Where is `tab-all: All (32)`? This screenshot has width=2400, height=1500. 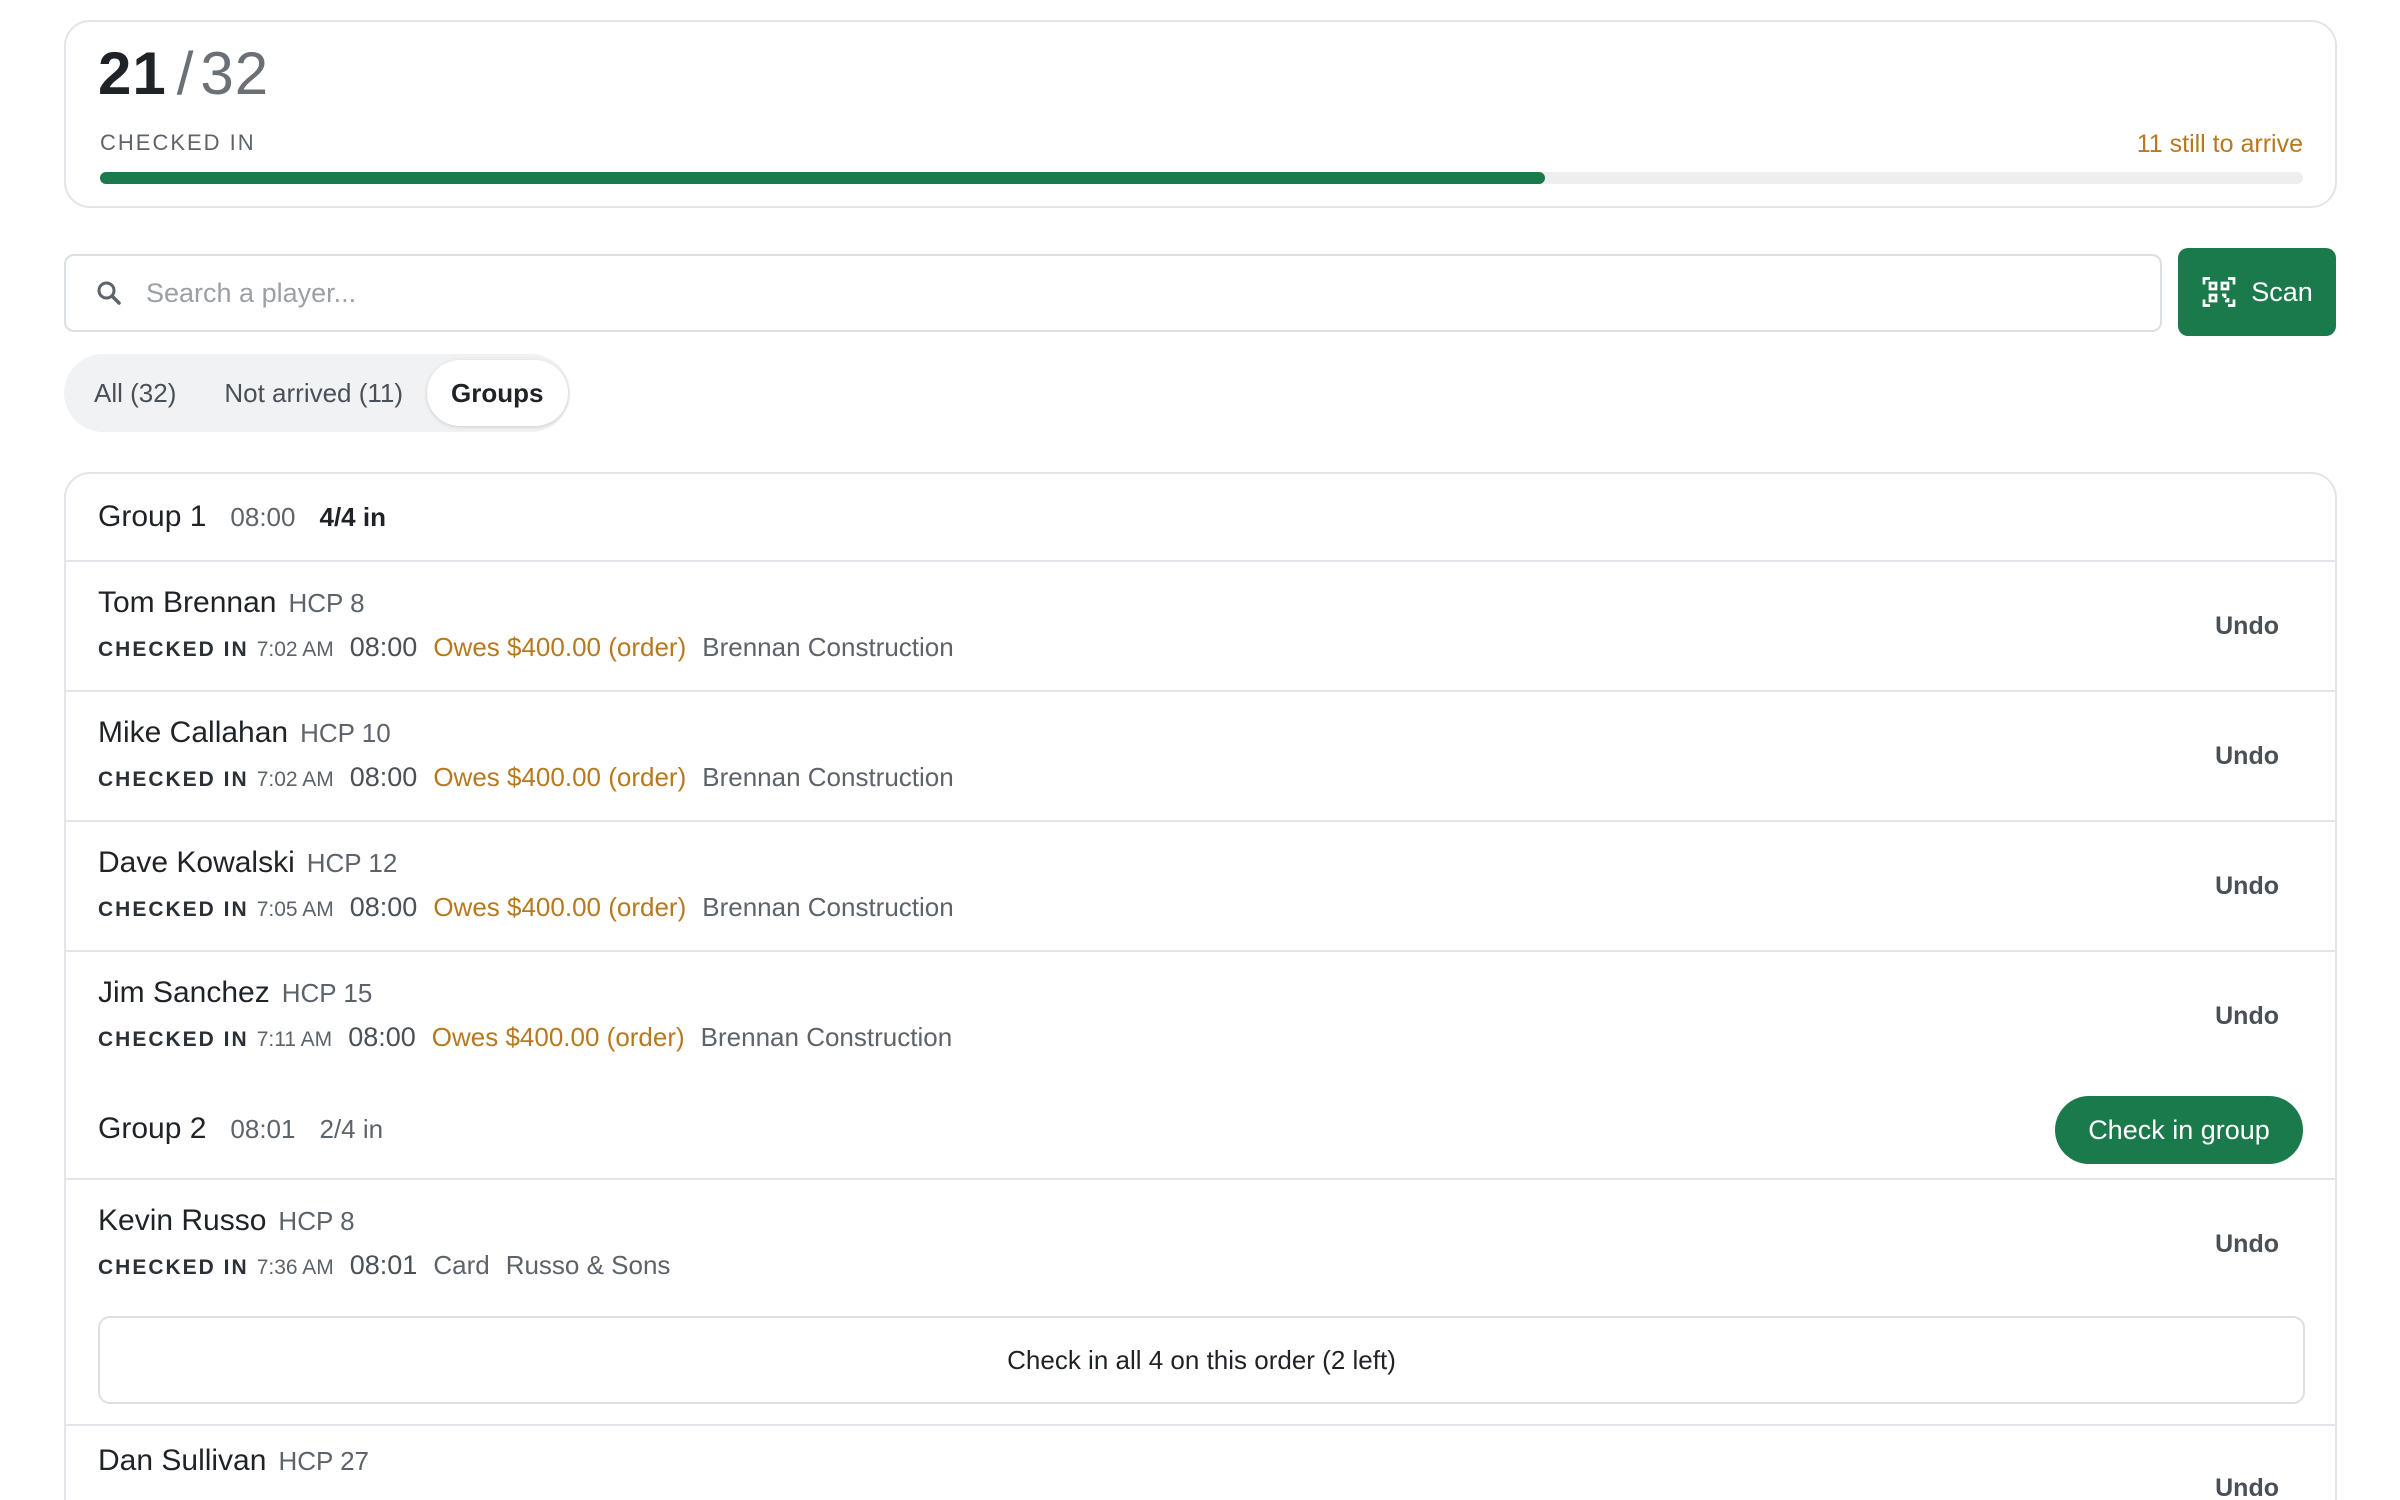
tab-all: All (32) is located at coordinates (135, 393).